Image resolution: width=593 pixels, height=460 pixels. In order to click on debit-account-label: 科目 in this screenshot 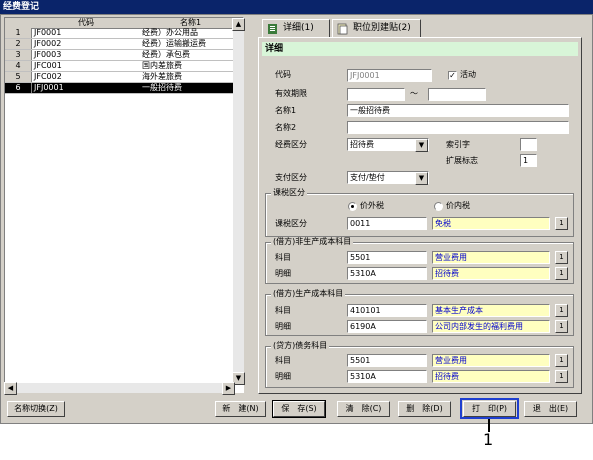, I will do `click(283, 257)`.